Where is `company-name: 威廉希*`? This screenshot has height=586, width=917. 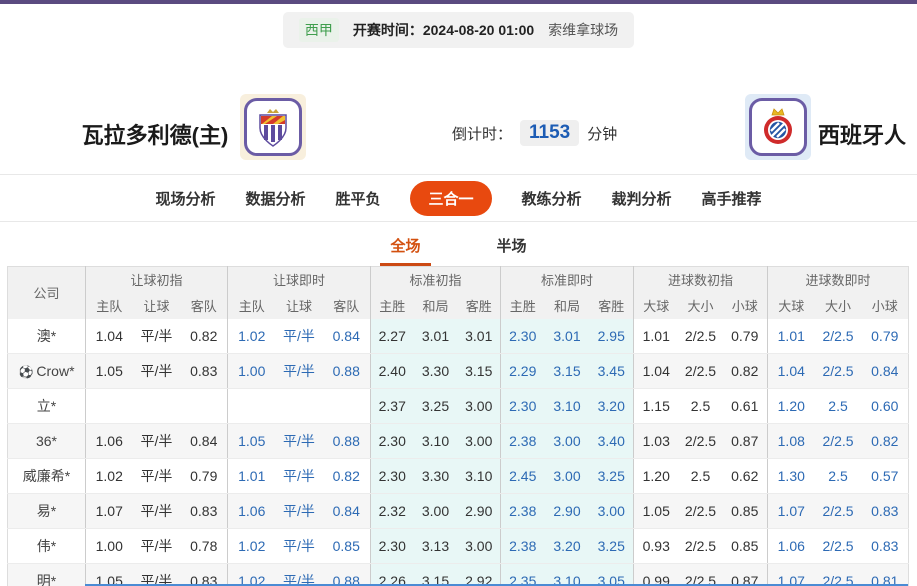 company-name: 威廉希* is located at coordinates (46, 476).